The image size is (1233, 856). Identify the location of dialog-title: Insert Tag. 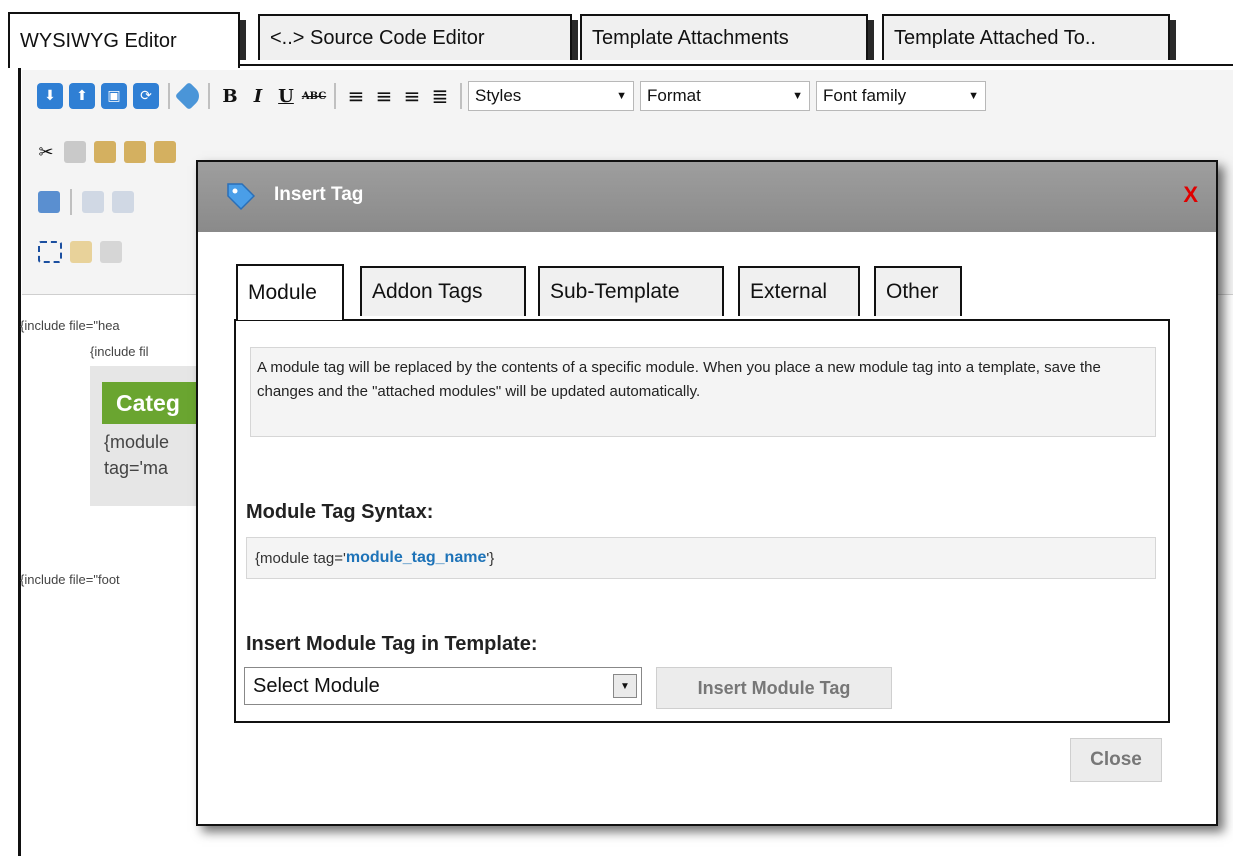
(319, 194).